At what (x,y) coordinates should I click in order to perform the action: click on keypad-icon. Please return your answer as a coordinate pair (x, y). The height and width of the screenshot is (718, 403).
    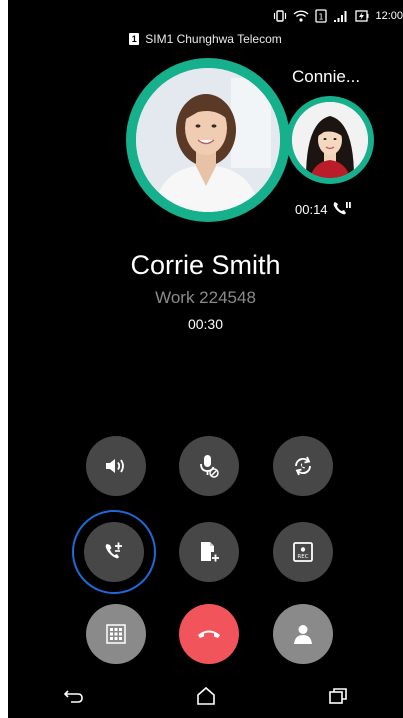
    Looking at the image, I should click on (116, 634).